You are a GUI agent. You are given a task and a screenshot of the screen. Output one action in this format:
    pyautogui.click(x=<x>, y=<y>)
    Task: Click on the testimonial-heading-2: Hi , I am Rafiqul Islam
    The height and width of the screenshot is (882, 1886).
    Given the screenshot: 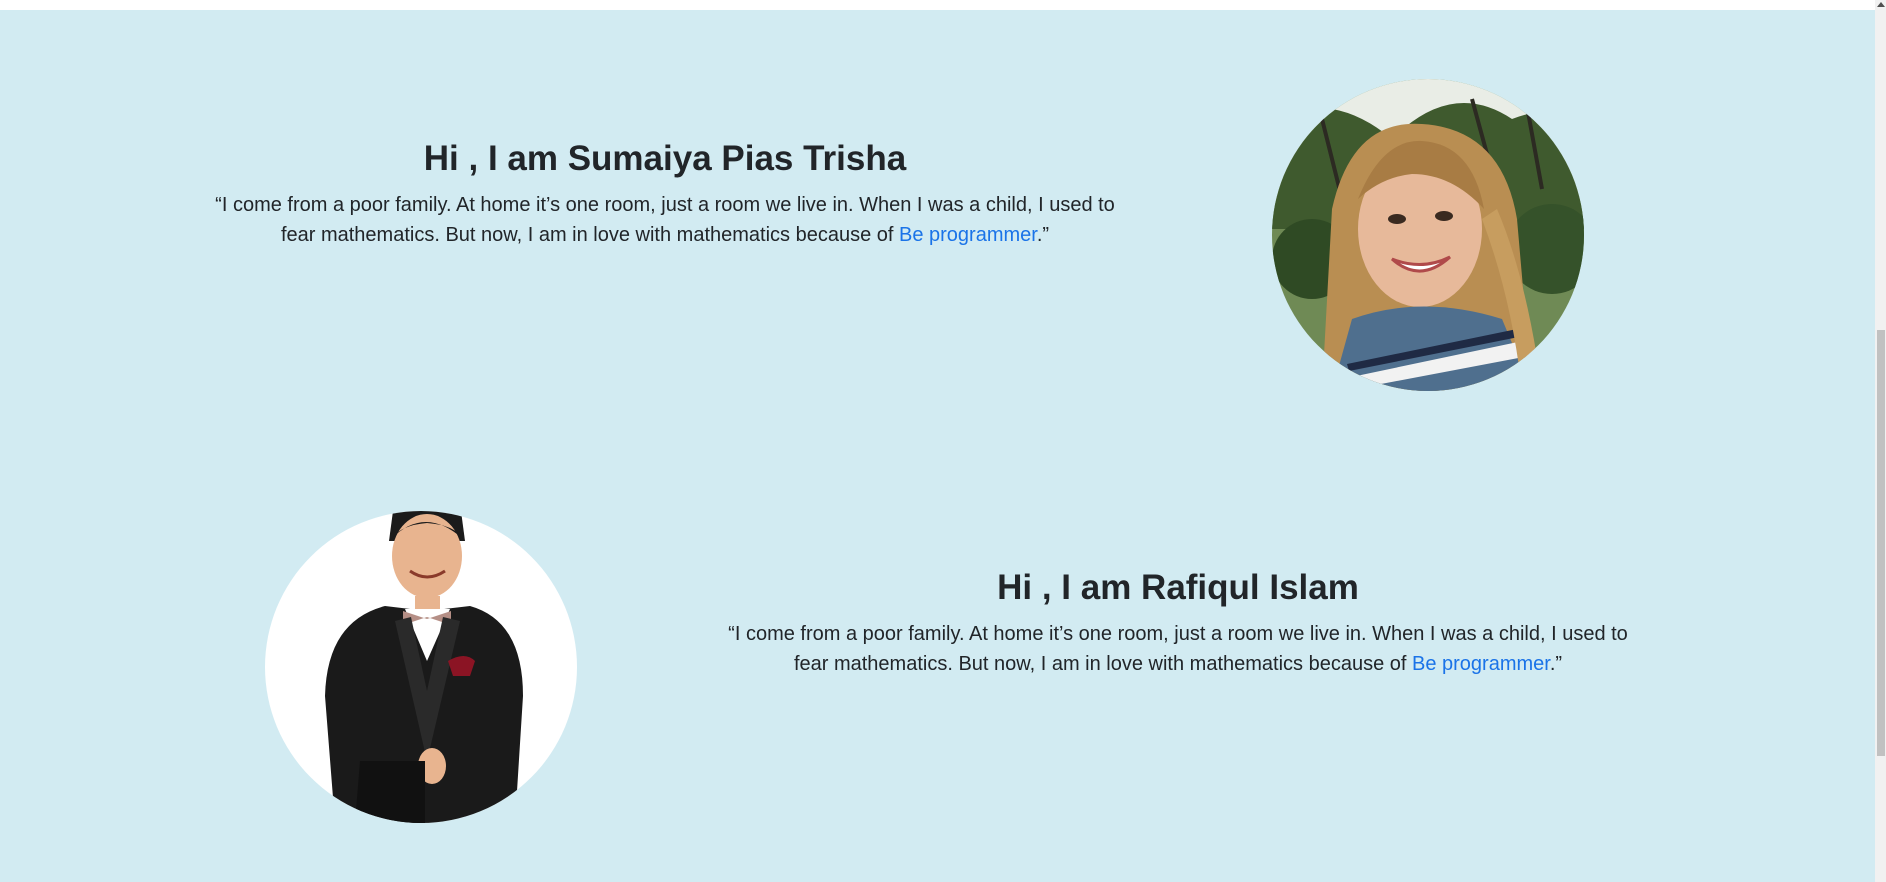 What is the action you would take?
    pyautogui.click(x=1178, y=587)
    